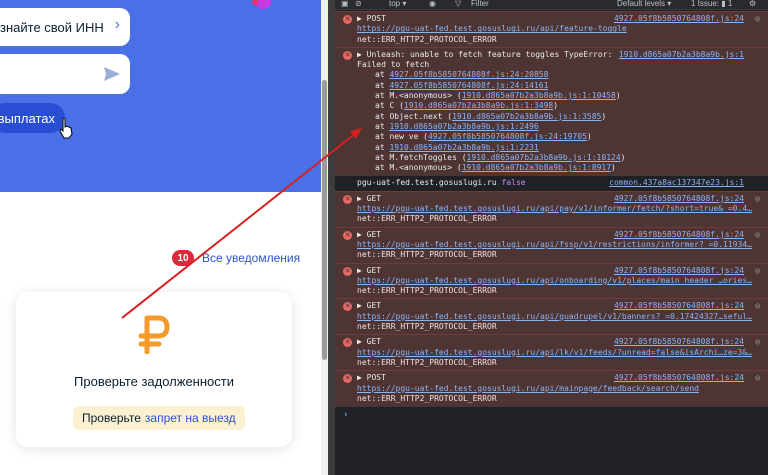 This screenshot has height=475, width=768. I want to click on error-source-link: 1910.d865a07b2a3b8a9b.js:1, so click(681, 55).